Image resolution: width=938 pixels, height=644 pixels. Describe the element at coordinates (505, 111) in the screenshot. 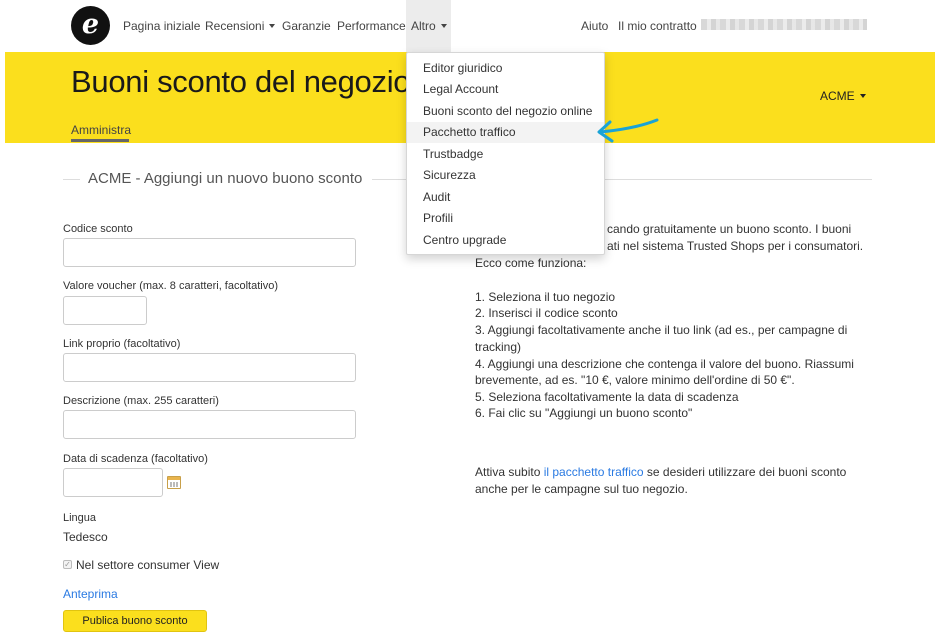

I see `menu-item-buoni-sconto: Buoni sconto del negozio online` at that location.